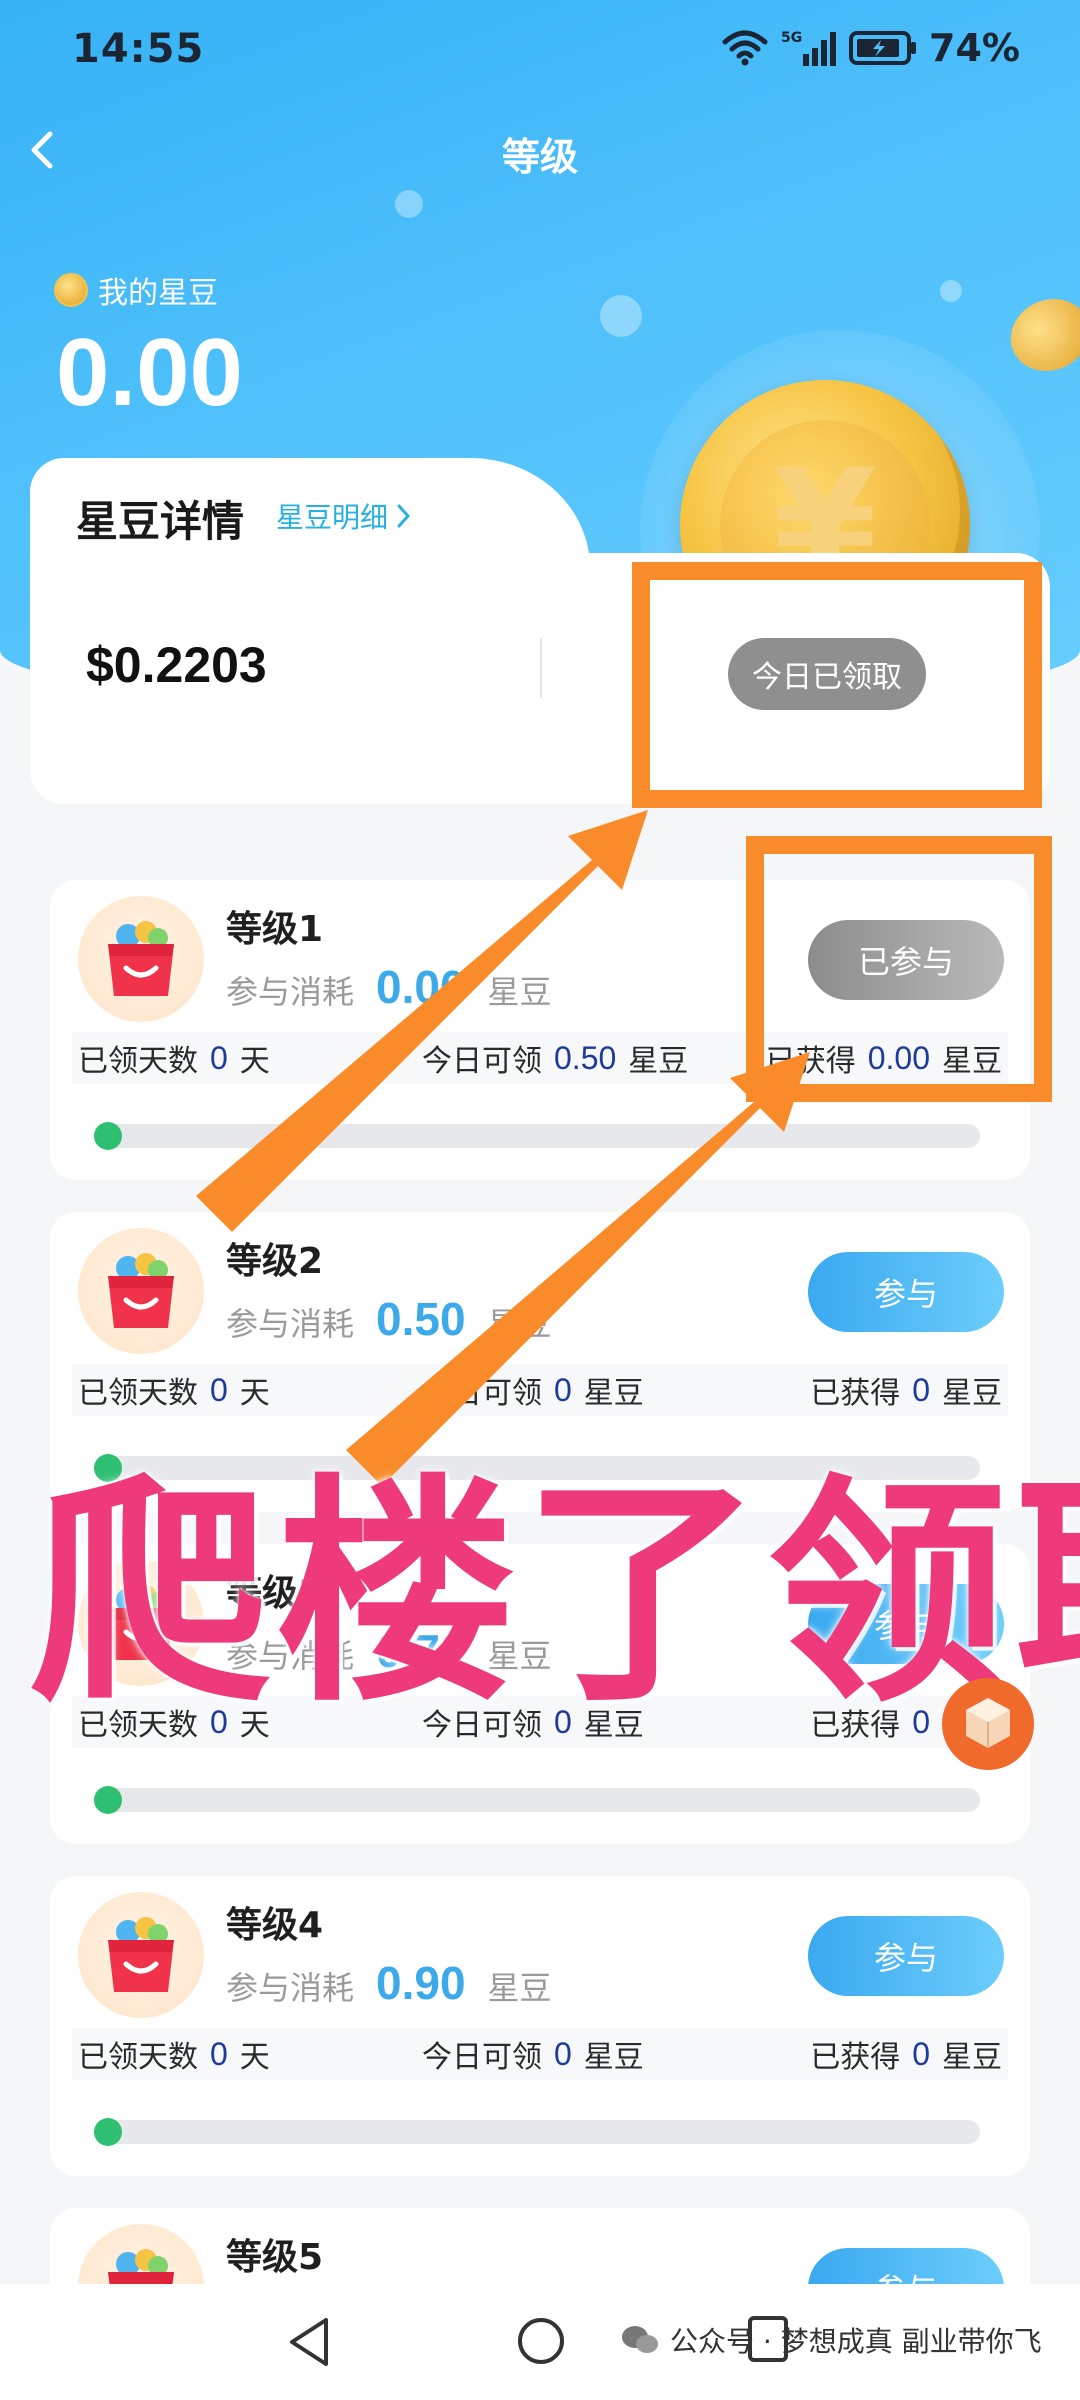  Describe the element at coordinates (827, 674) in the screenshot. I see `claimed-today-button: 今日已领取` at that location.